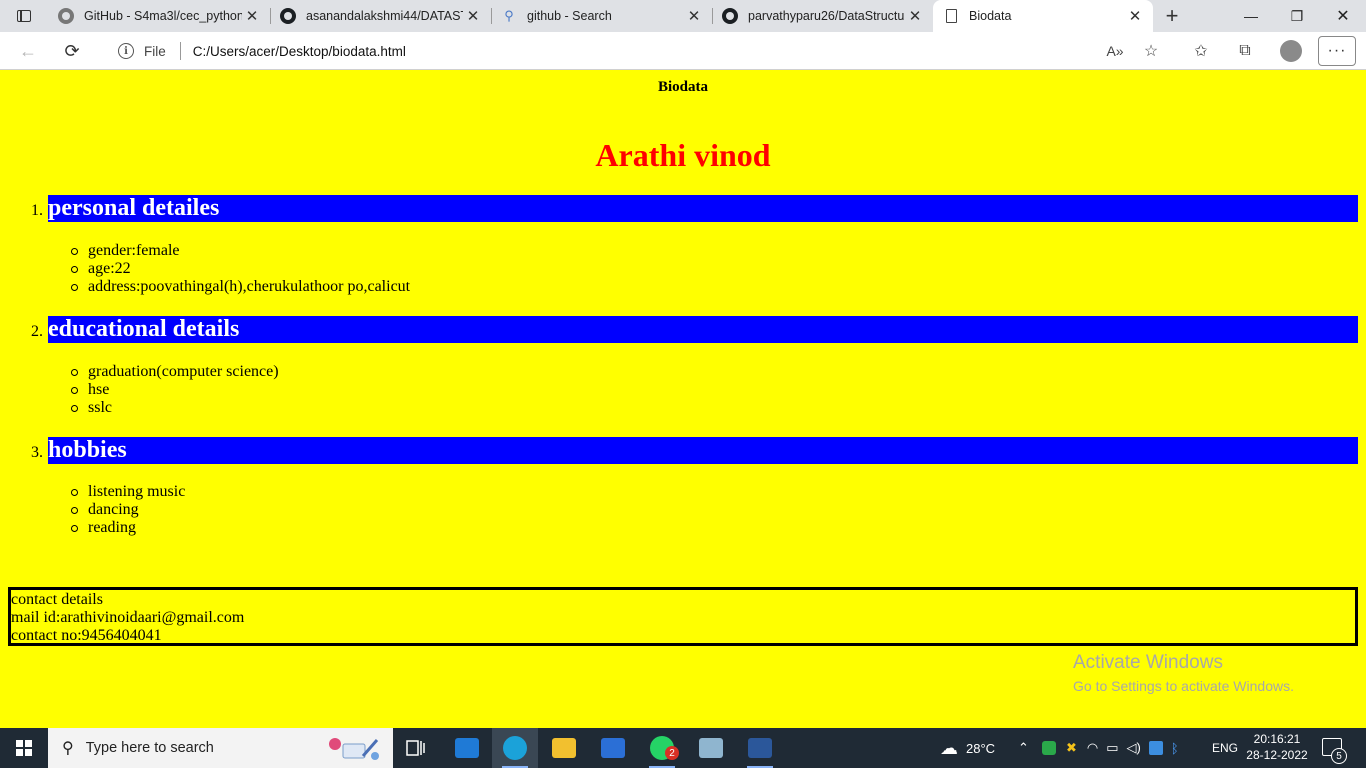 This screenshot has width=1366, height=768. What do you see at coordinates (990, 16) in the screenshot?
I see `tab-title: Biodata` at bounding box center [990, 16].